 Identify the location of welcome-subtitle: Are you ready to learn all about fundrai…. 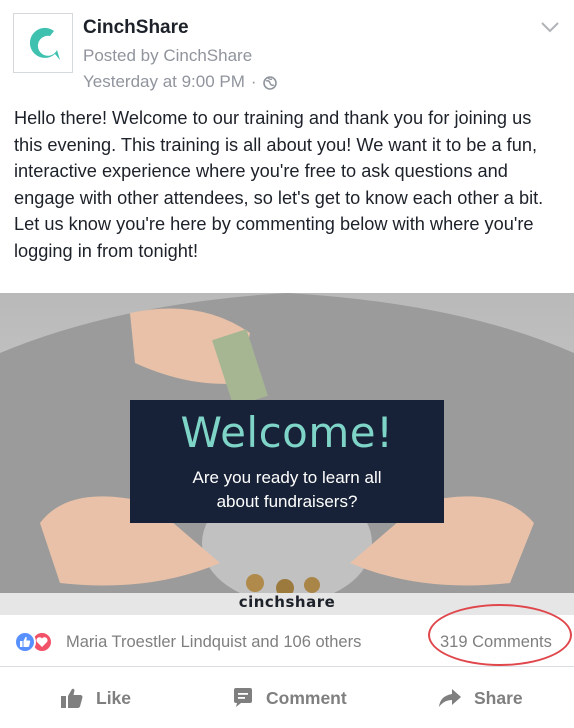
(287, 490).